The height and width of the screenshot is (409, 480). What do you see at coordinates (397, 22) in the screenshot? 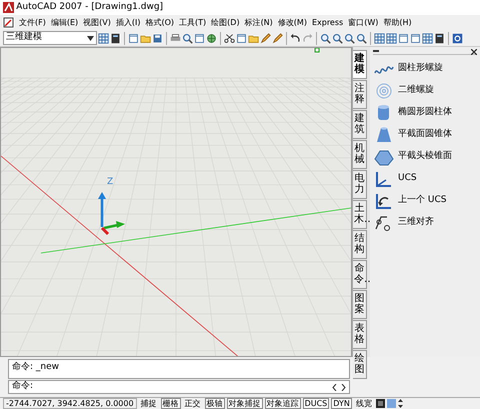
I see `menu-item: 帮助(H)` at bounding box center [397, 22].